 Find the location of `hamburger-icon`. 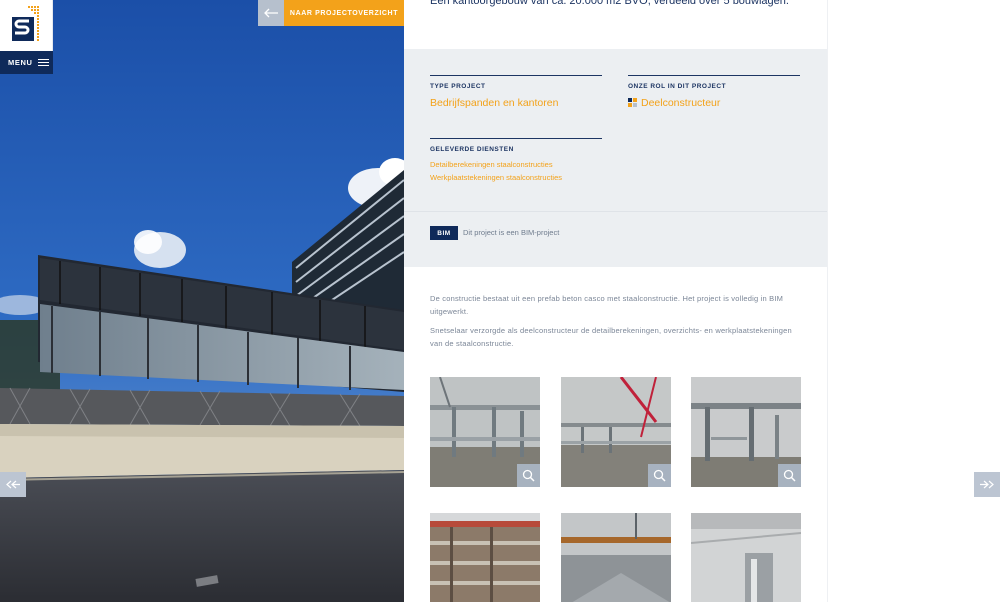

hamburger-icon is located at coordinates (44, 63).